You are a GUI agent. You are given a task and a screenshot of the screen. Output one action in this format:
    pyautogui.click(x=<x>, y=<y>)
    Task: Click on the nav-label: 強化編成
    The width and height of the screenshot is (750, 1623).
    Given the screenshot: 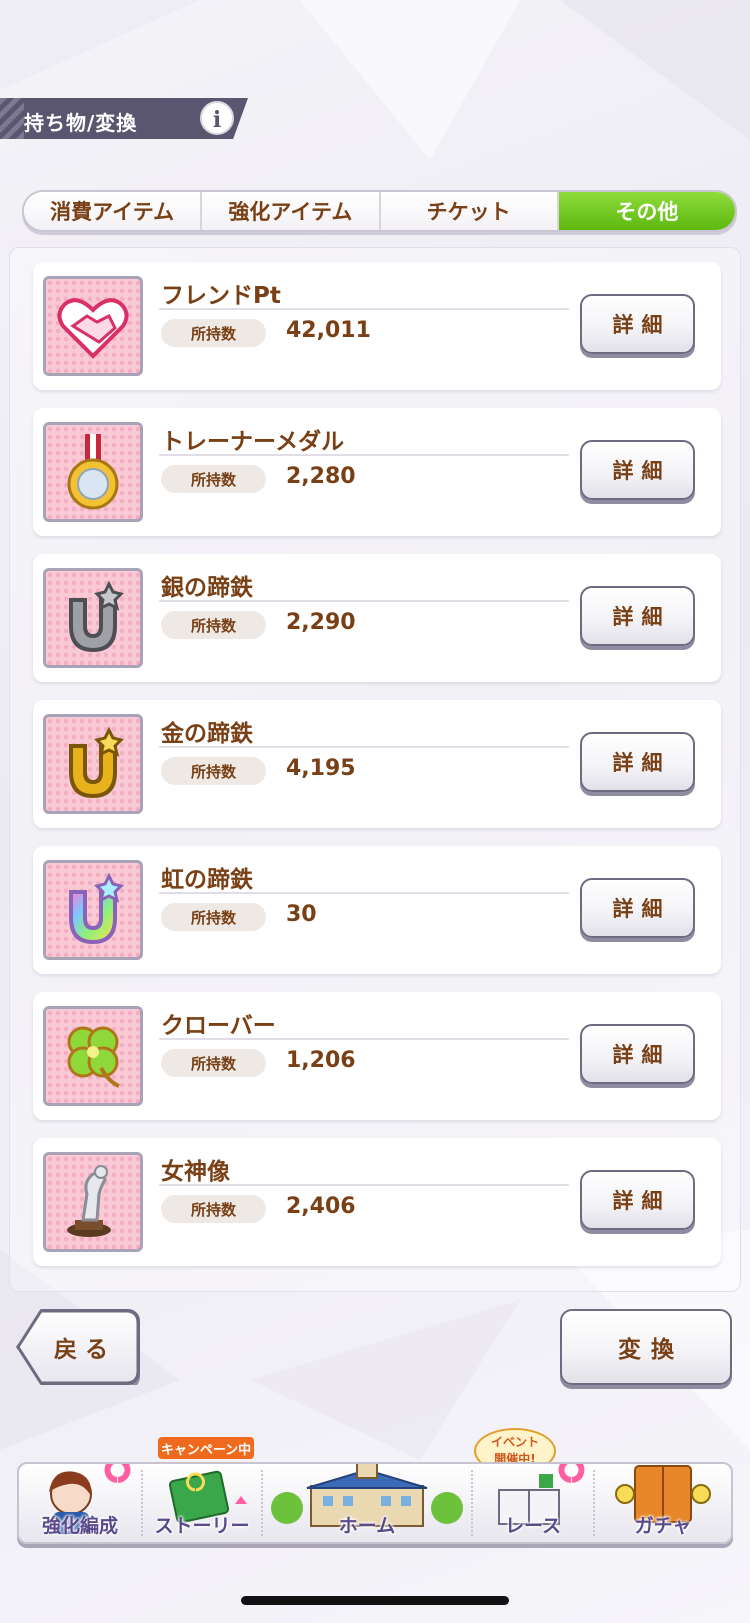 What is the action you would take?
    pyautogui.click(x=79, y=1526)
    